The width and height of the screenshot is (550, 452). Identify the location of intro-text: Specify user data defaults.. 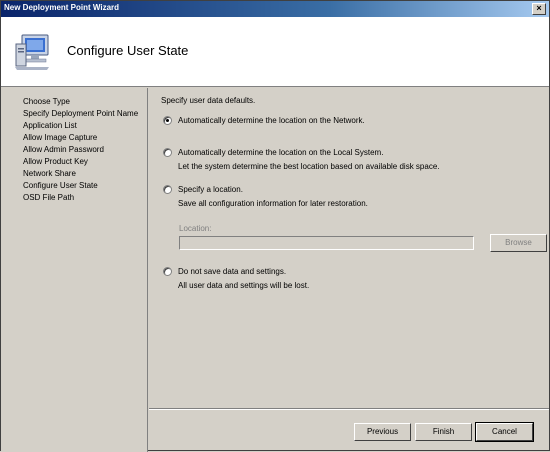
(208, 100).